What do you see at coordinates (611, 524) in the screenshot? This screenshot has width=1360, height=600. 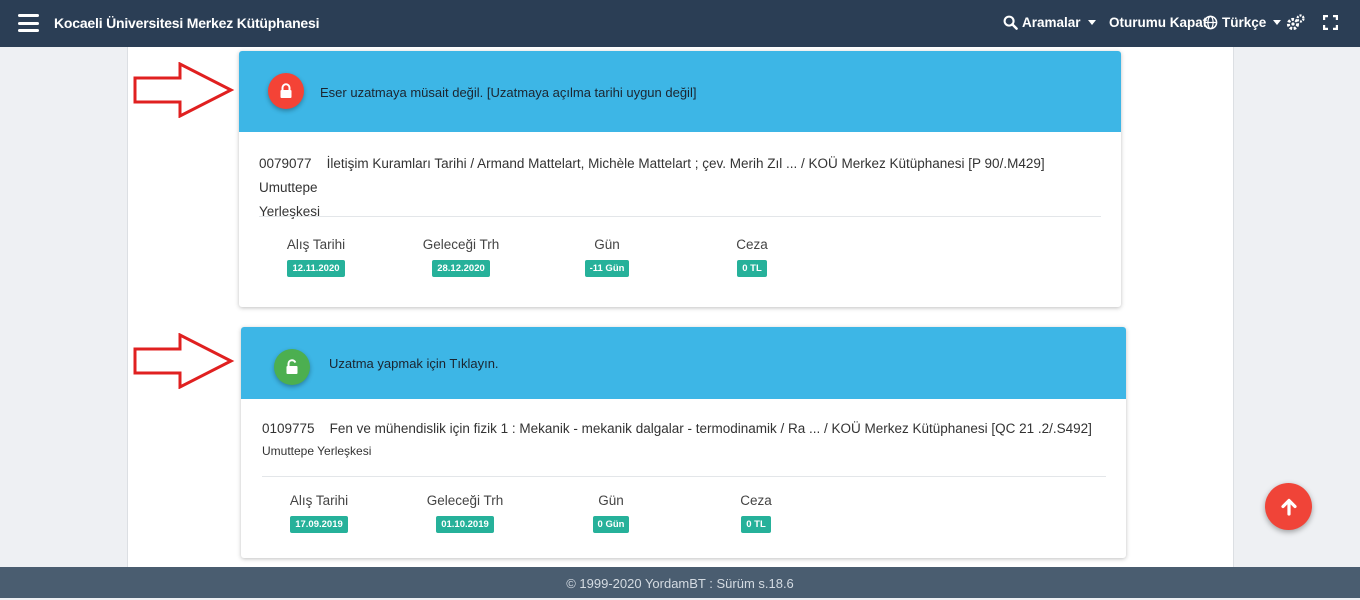 I see `days-badge: 0 Gün` at bounding box center [611, 524].